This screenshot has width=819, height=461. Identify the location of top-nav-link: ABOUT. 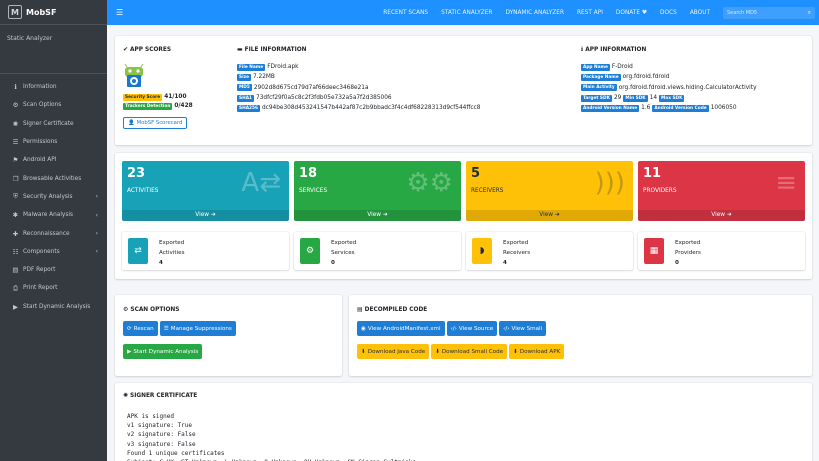
(700, 13).